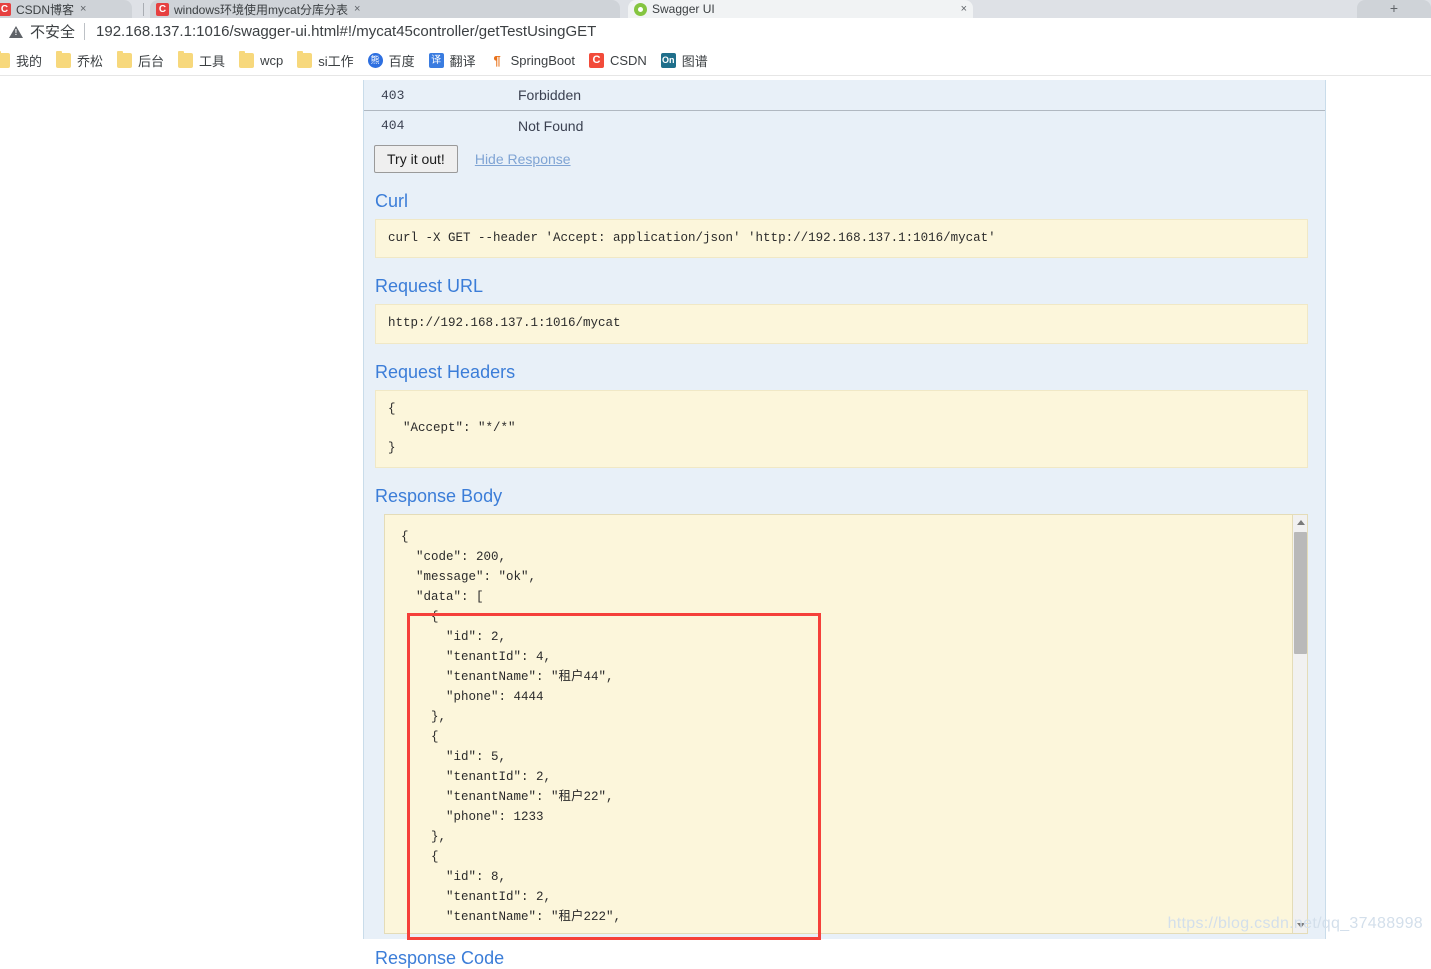 The height and width of the screenshot is (969, 1431). I want to click on hide-response-link: Hide Response, so click(523, 159).